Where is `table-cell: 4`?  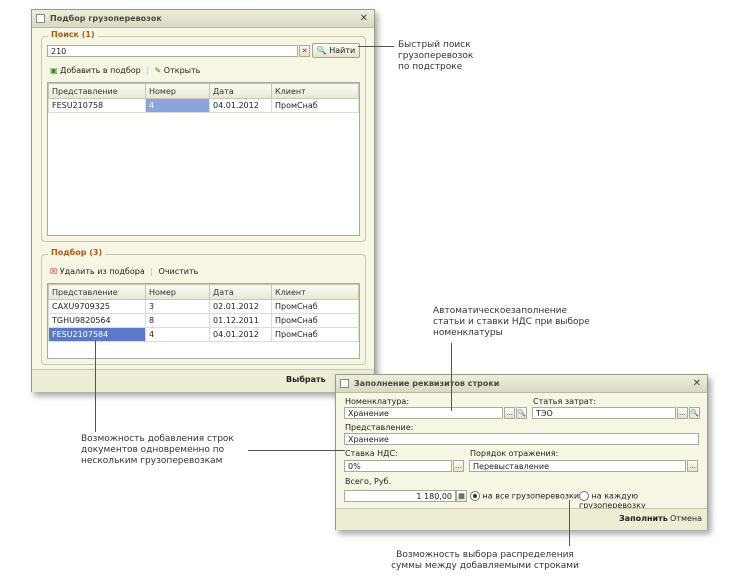 table-cell: 4 is located at coordinates (177, 334).